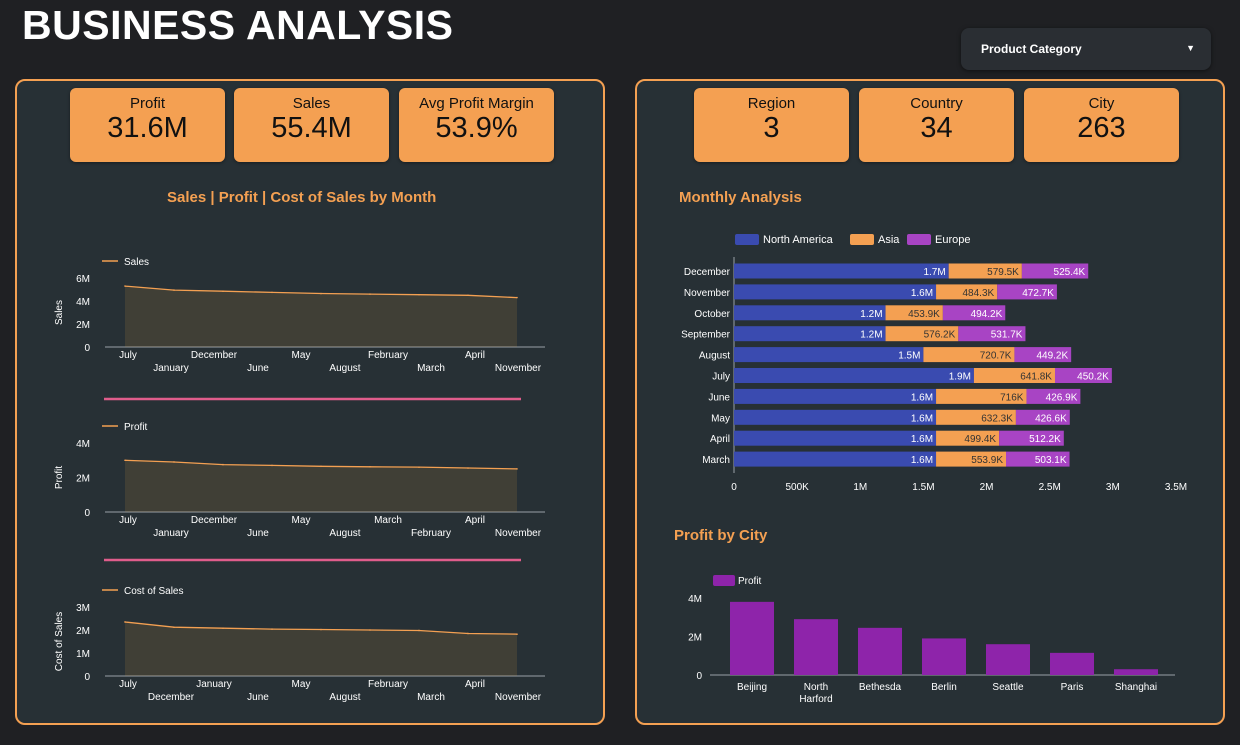  I want to click on data-label: 453.9K, so click(924, 314).